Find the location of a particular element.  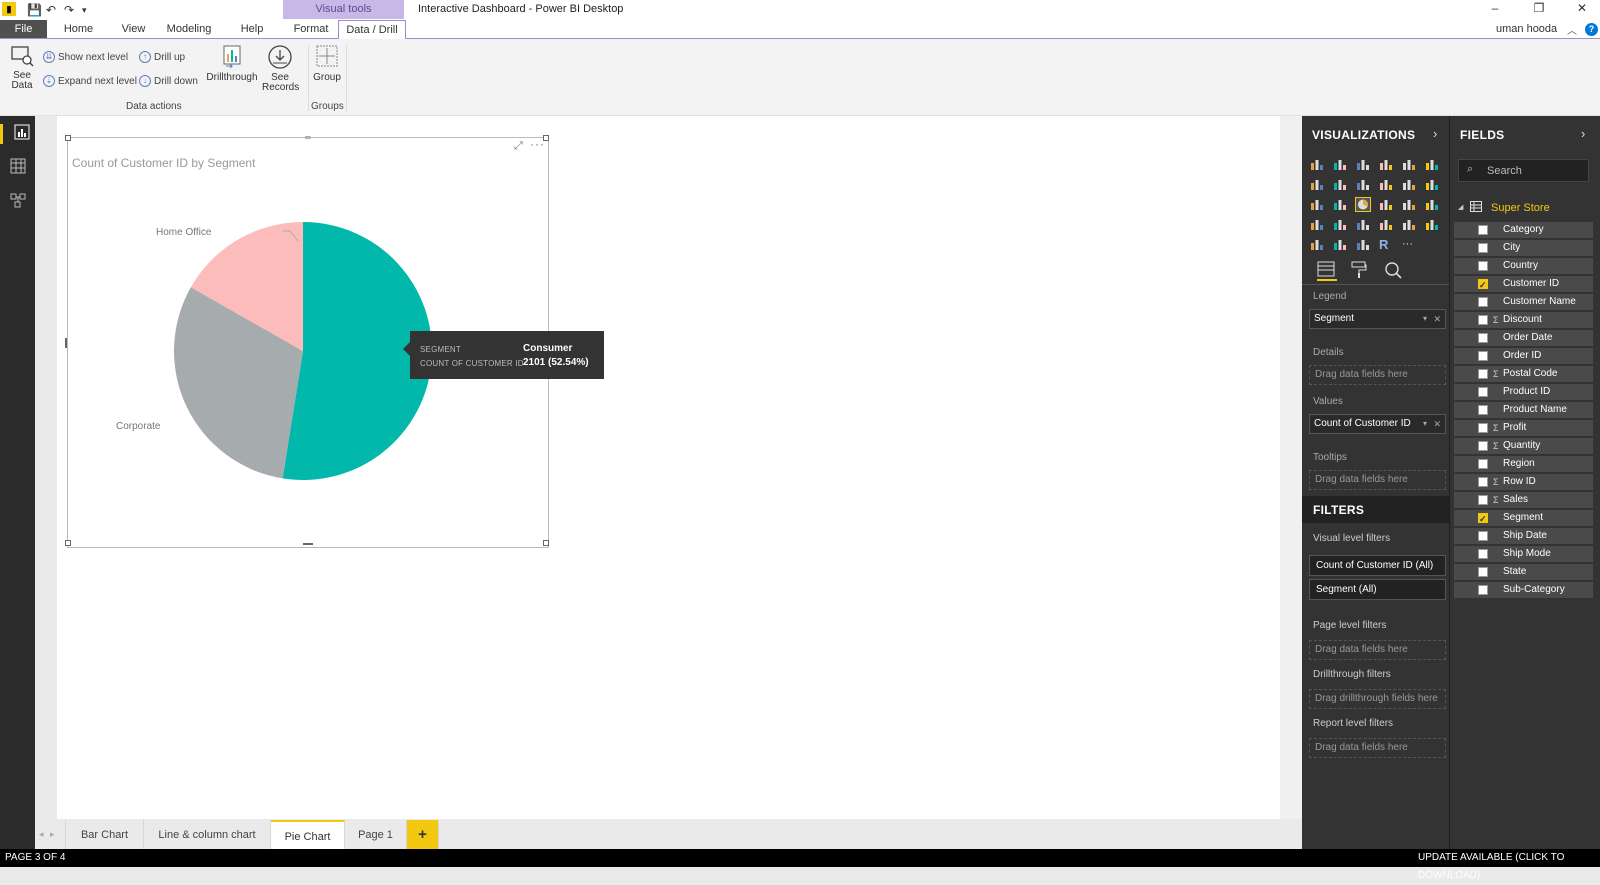

restore-button: ❐ is located at coordinates (1539, 8).